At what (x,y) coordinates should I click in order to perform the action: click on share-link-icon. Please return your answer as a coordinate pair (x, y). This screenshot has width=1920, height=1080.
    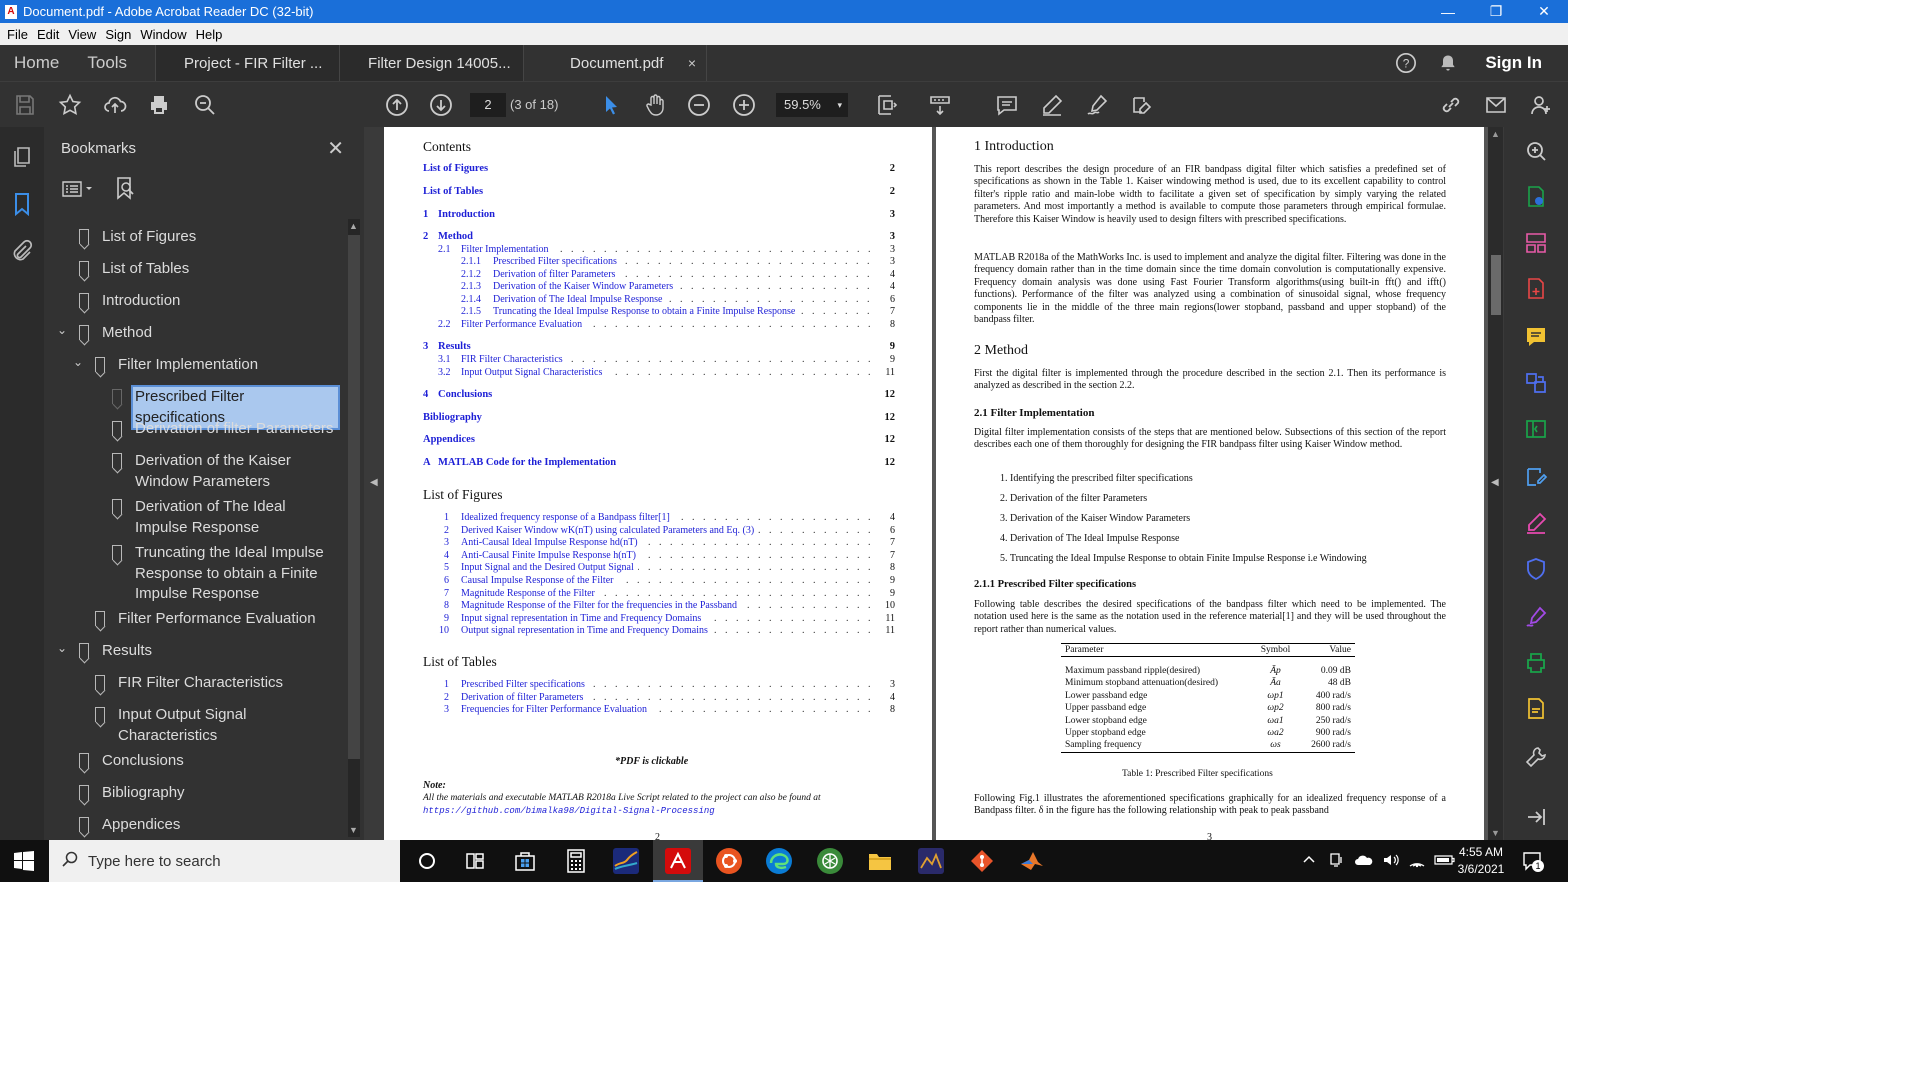
    Looking at the image, I should click on (1451, 105).